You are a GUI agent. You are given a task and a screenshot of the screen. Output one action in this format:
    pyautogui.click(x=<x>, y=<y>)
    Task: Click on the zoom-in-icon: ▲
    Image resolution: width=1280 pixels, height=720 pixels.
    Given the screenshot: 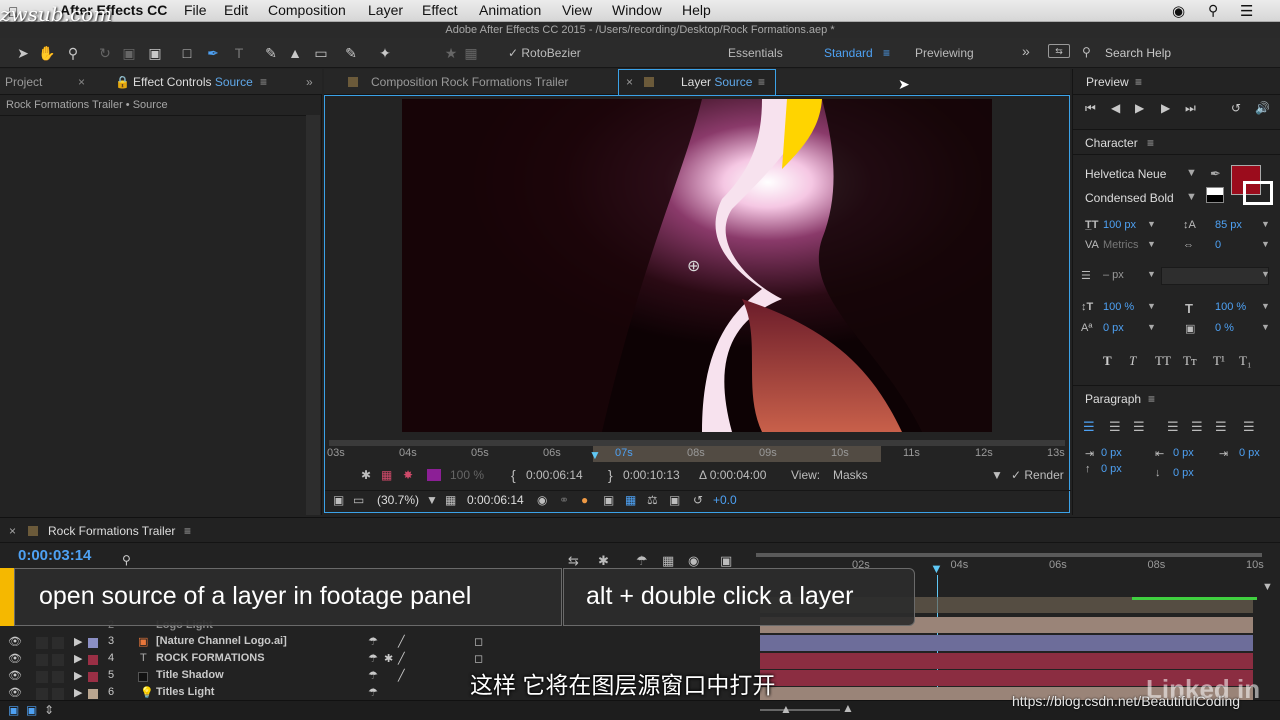 What is the action you would take?
    pyautogui.click(x=848, y=708)
    